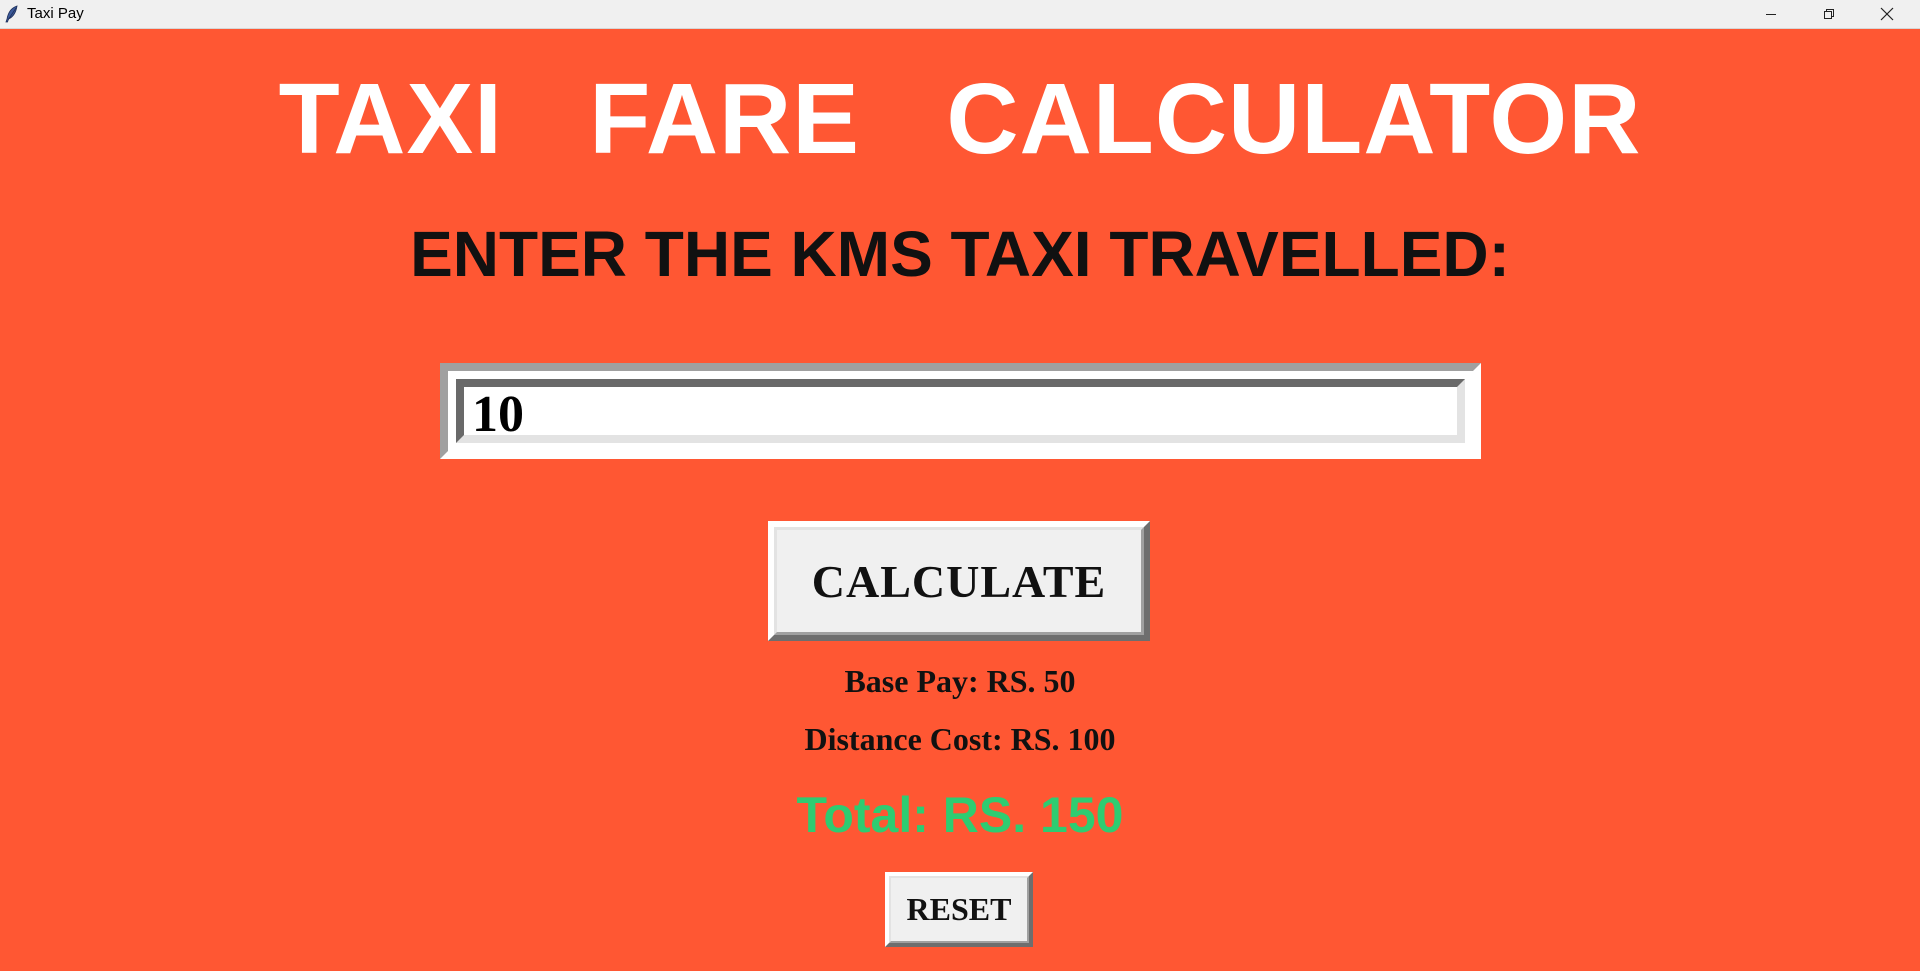 The image size is (1920, 971). I want to click on reset-button: RESET, so click(959, 909).